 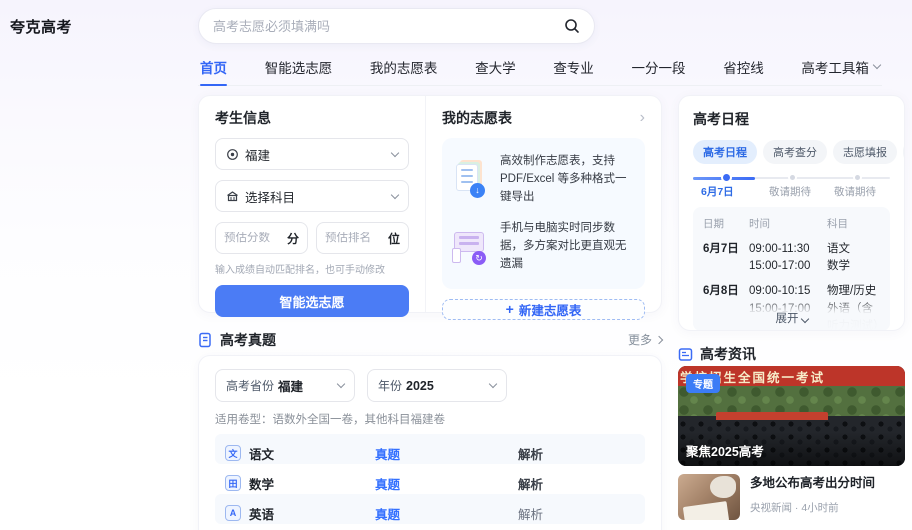 I want to click on score-field: 分, so click(x=261, y=238).